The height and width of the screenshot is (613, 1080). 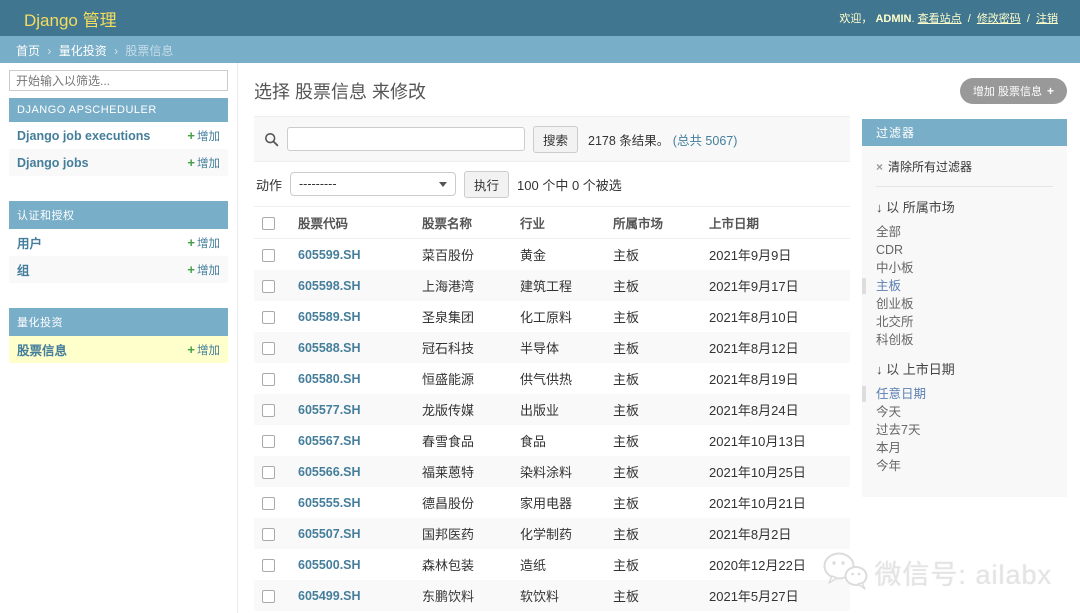 I want to click on sidebar-item-label: Django jobs, so click(x=53, y=163).